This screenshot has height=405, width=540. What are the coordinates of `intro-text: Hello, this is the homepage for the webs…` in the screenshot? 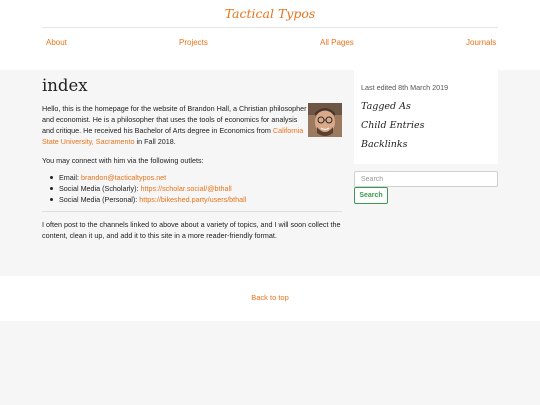 It's located at (174, 119).